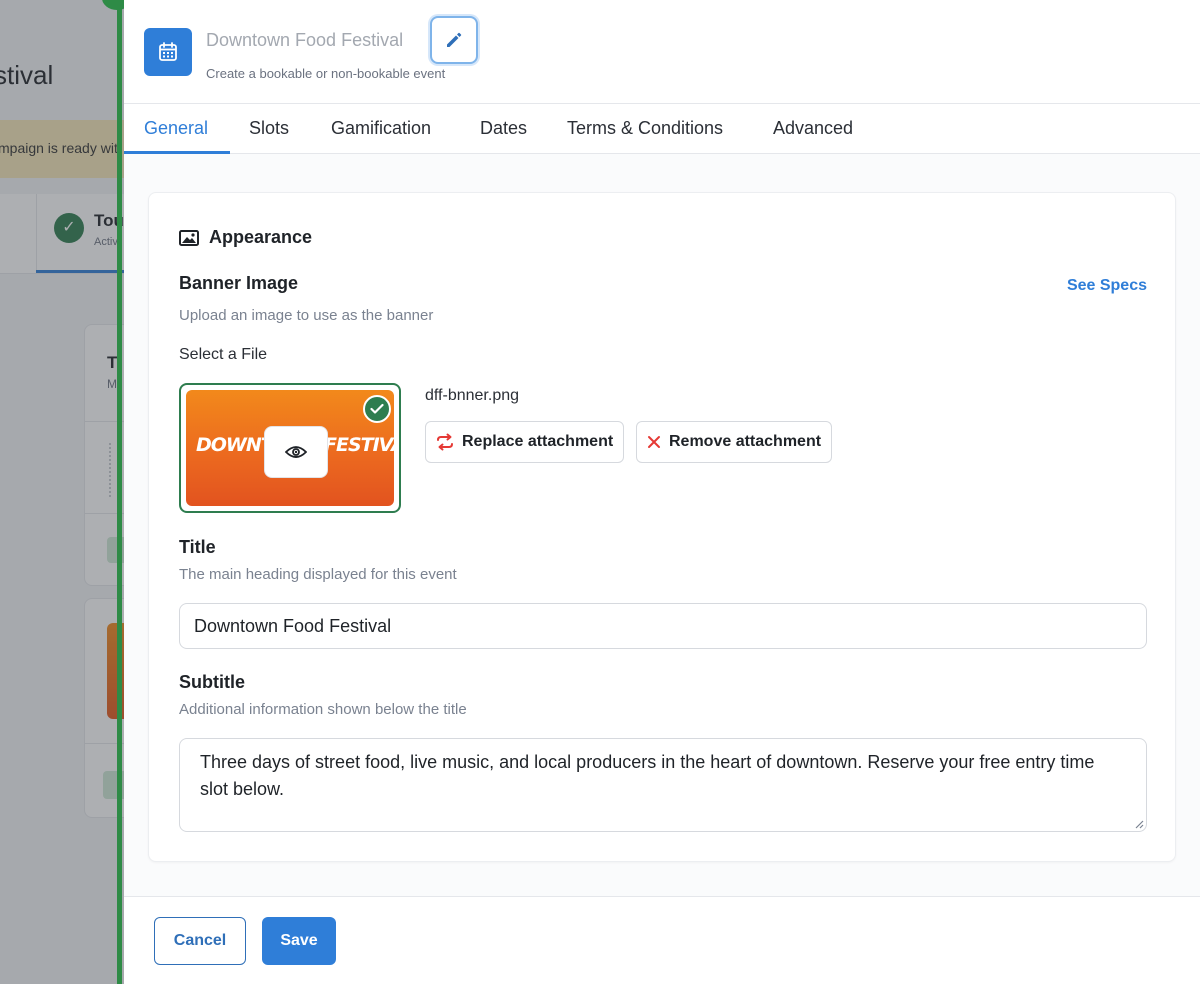 This screenshot has width=1200, height=984. I want to click on remove-attachment-button: Remove attachment, so click(734, 442).